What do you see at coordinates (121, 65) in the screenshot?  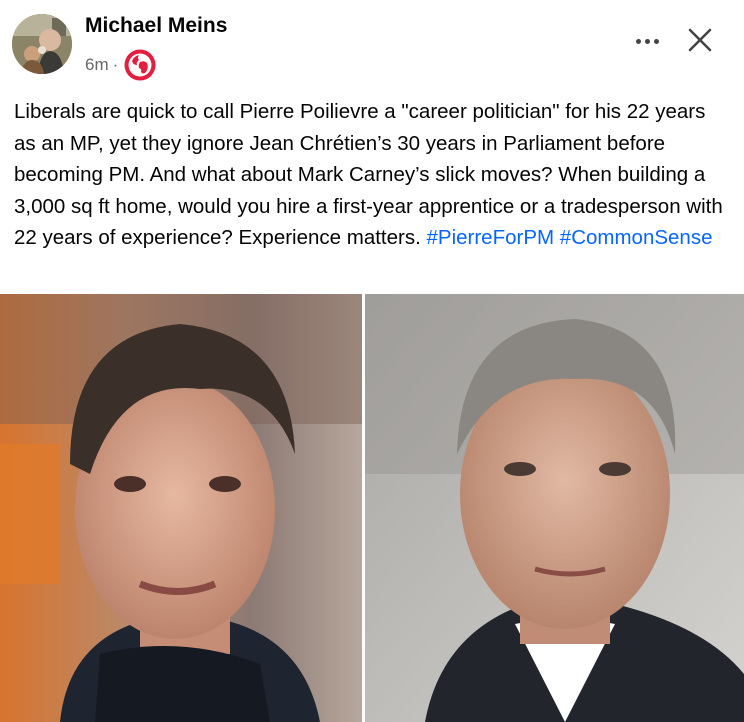 I see `post-meta: 6m ·` at bounding box center [121, 65].